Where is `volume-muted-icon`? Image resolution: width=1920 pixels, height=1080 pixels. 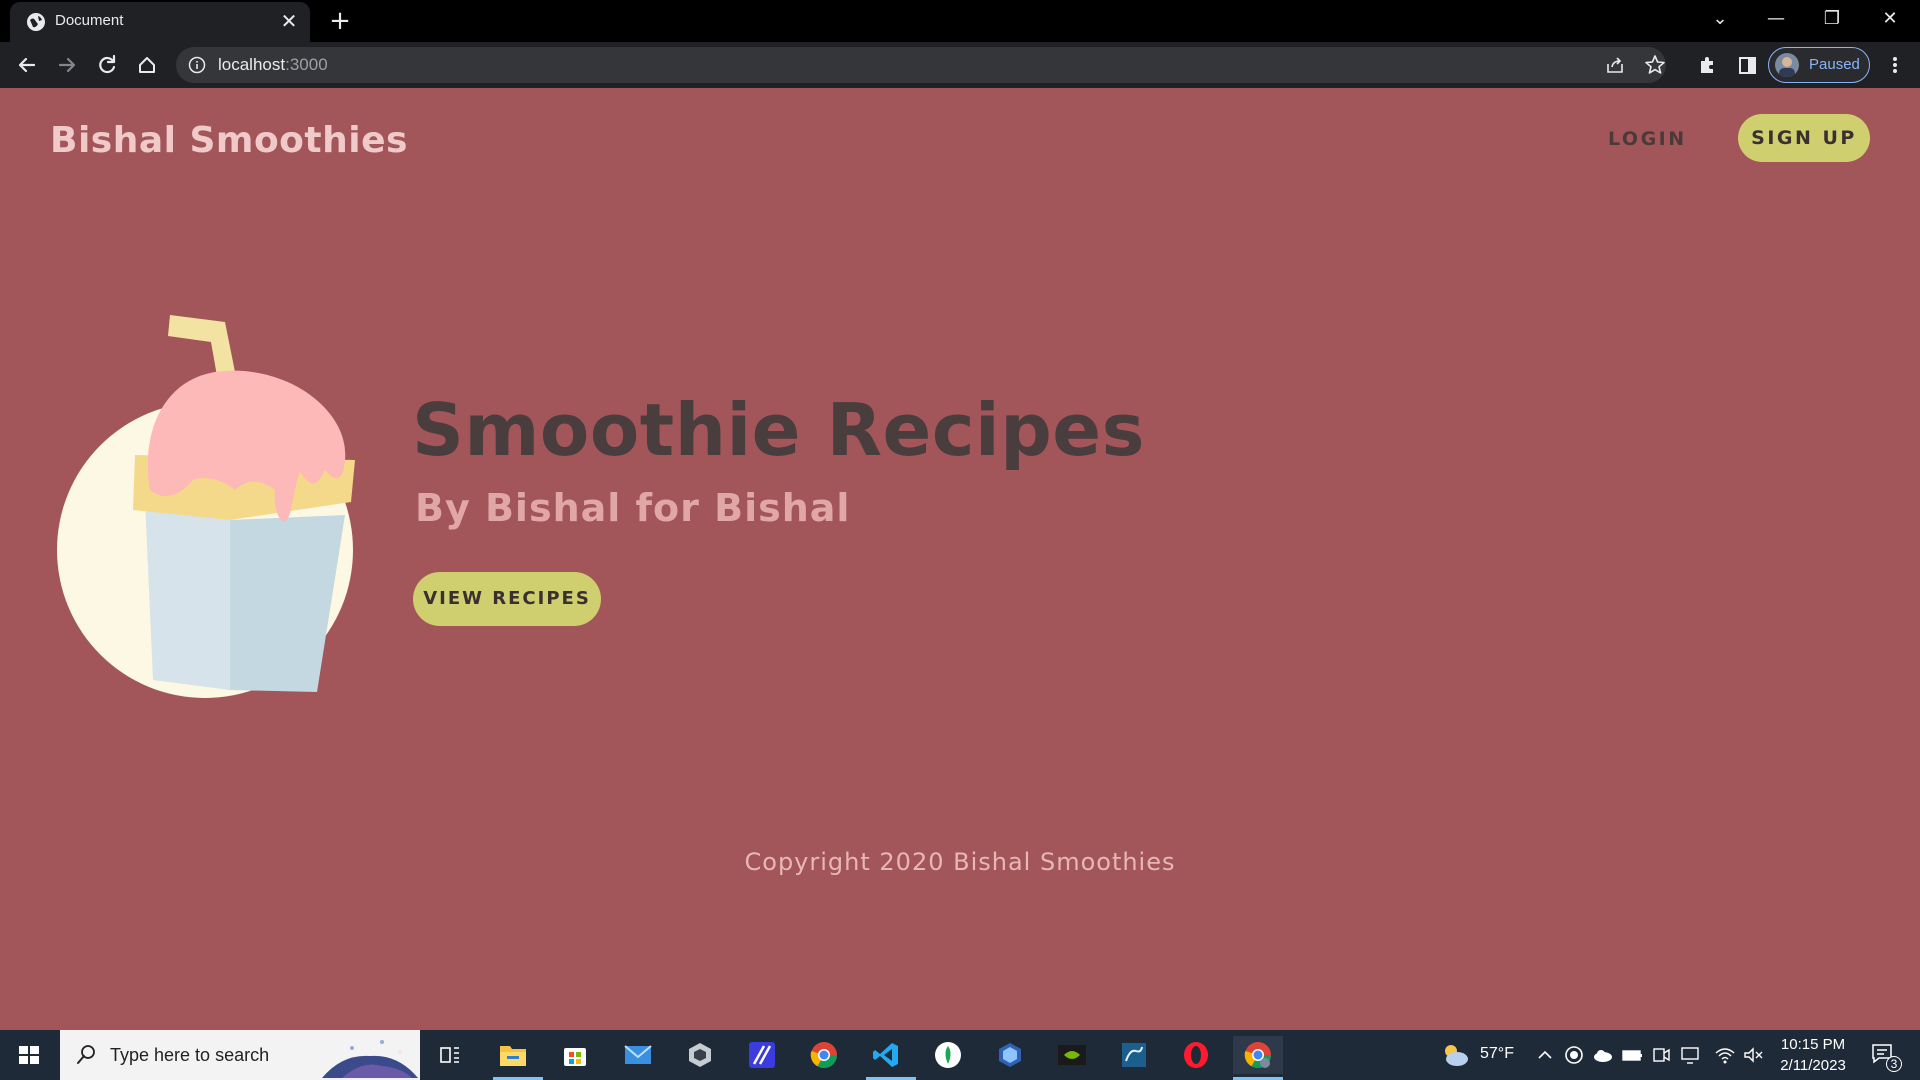
volume-muted-icon is located at coordinates (1753, 1055).